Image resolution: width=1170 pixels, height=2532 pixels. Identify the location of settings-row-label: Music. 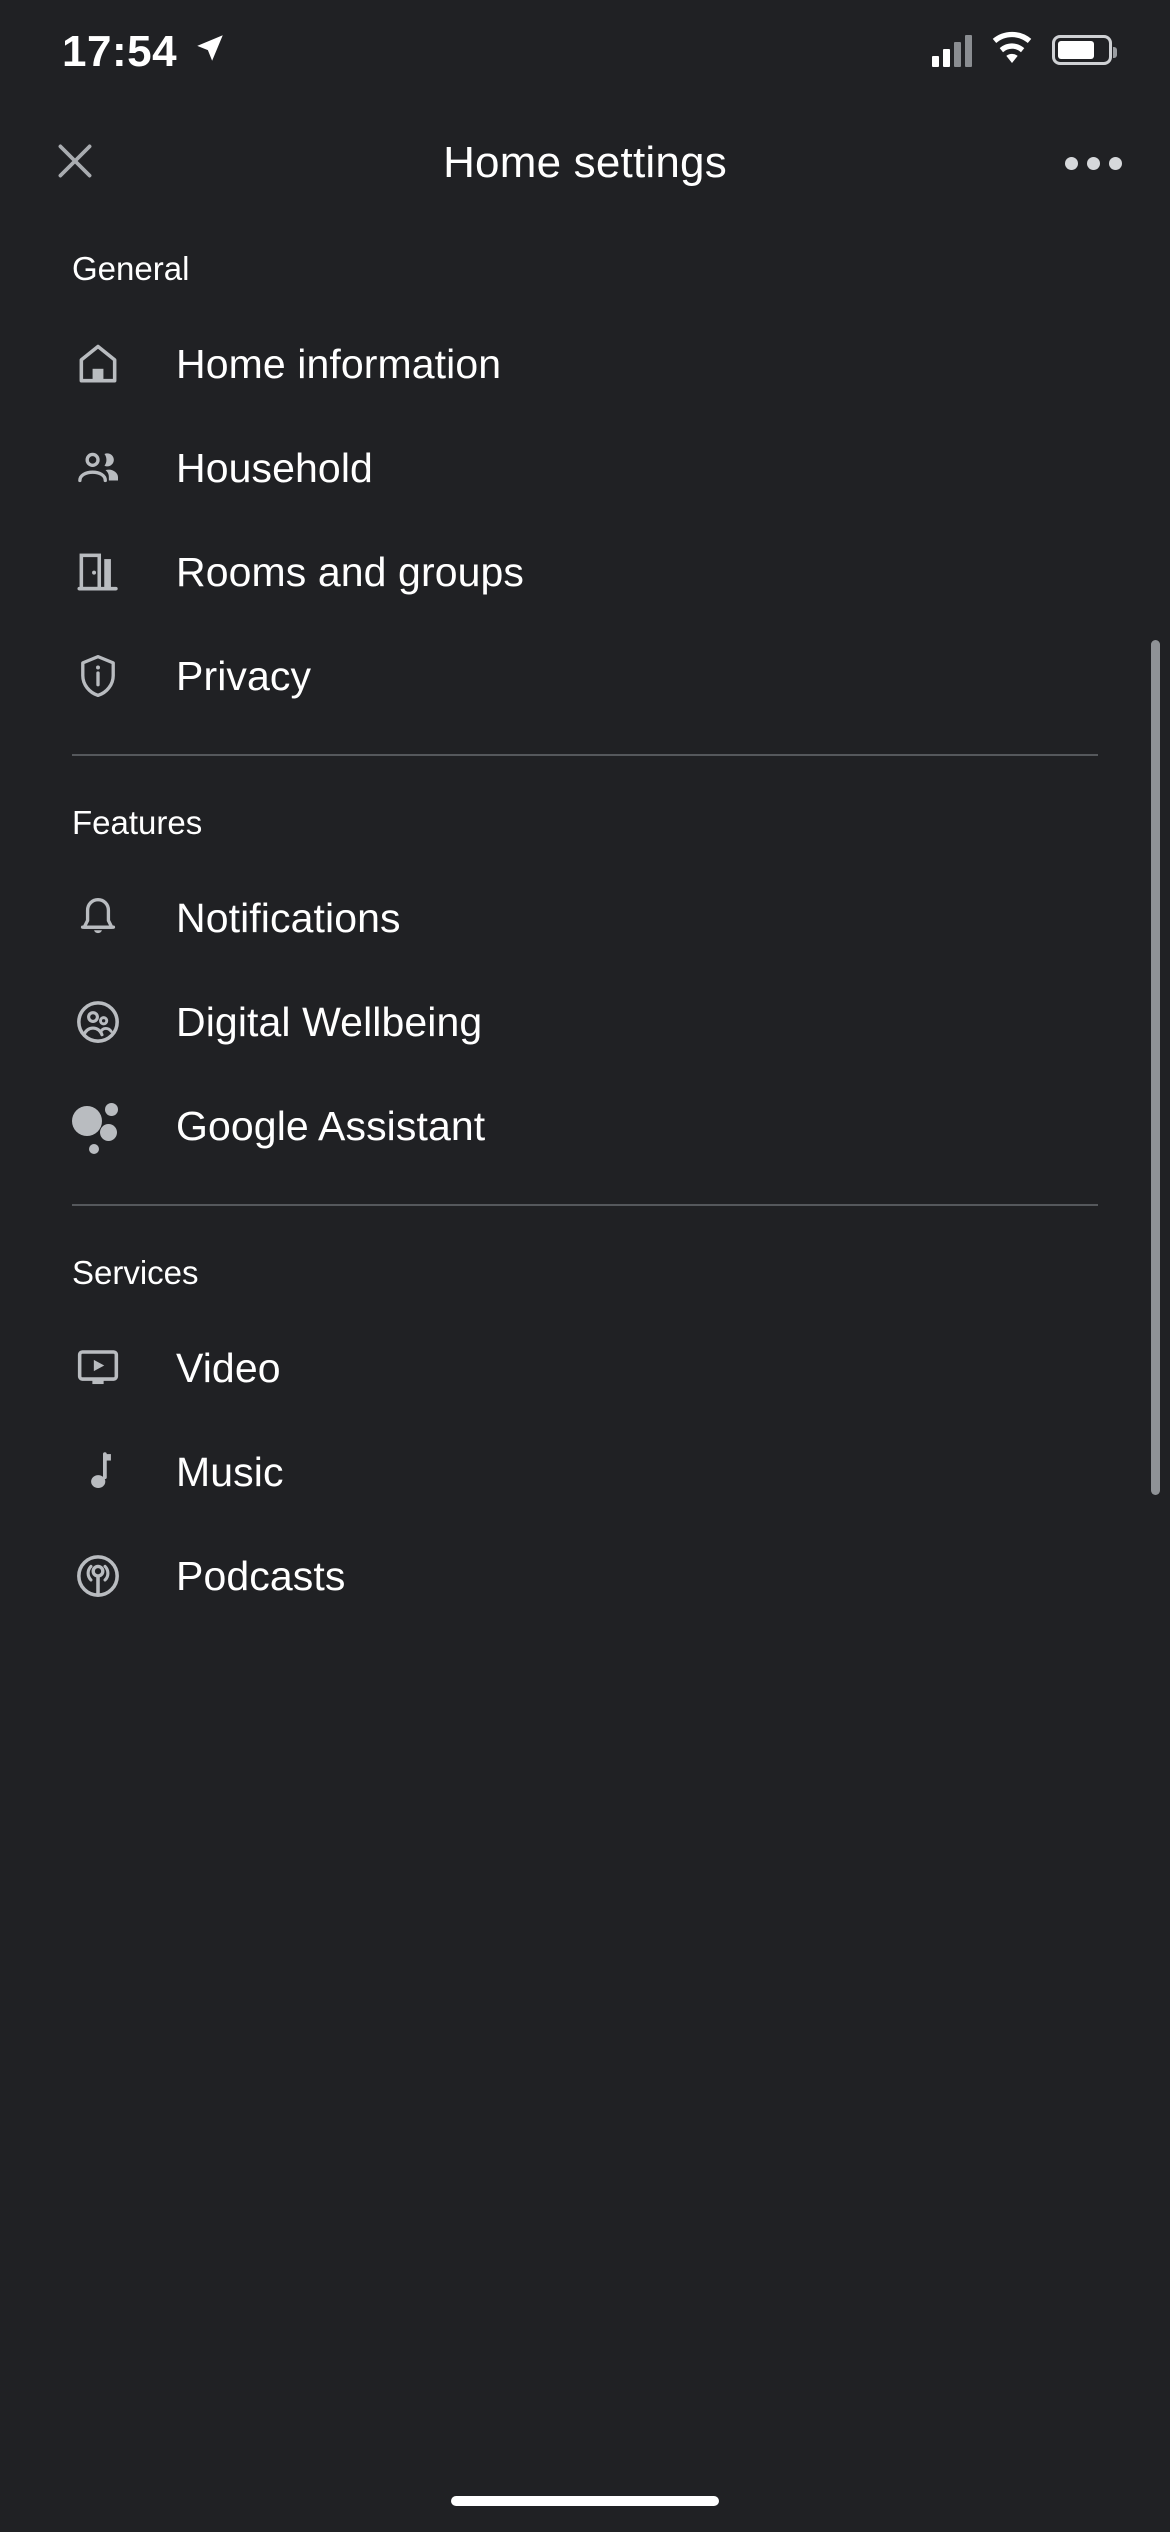
(230, 1471).